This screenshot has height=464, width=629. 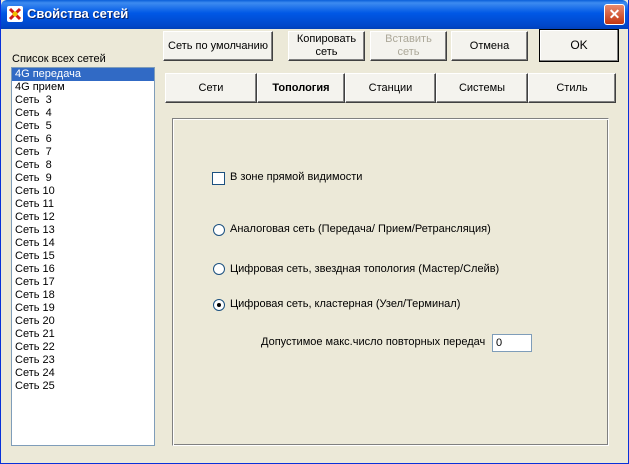 I want to click on list-item: 4G передача, so click(x=83, y=74).